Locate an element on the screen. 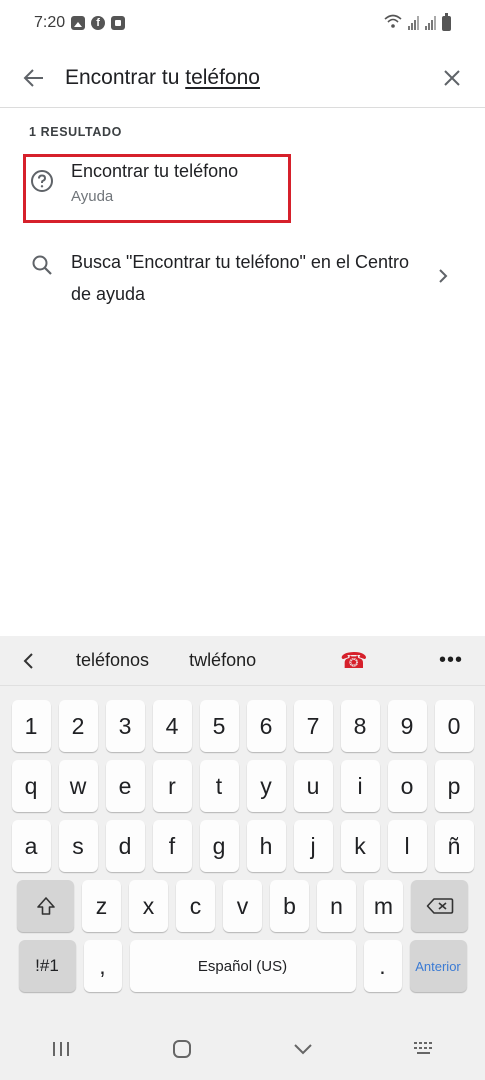 The width and height of the screenshot is (485, 1080). recent-apps-button is located at coordinates (61, 1049).